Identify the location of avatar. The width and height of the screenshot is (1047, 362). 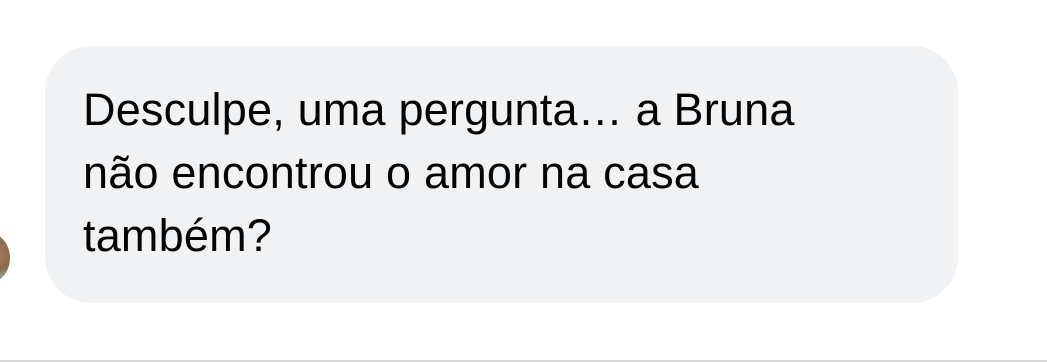
(5, 258).